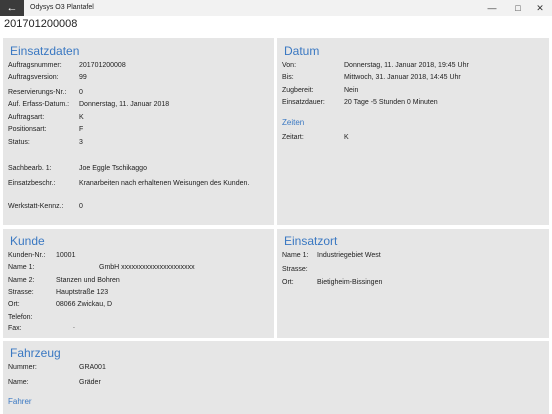  Describe the element at coordinates (18, 382) in the screenshot. I see `fahrzeug-name-label: Name:` at that location.